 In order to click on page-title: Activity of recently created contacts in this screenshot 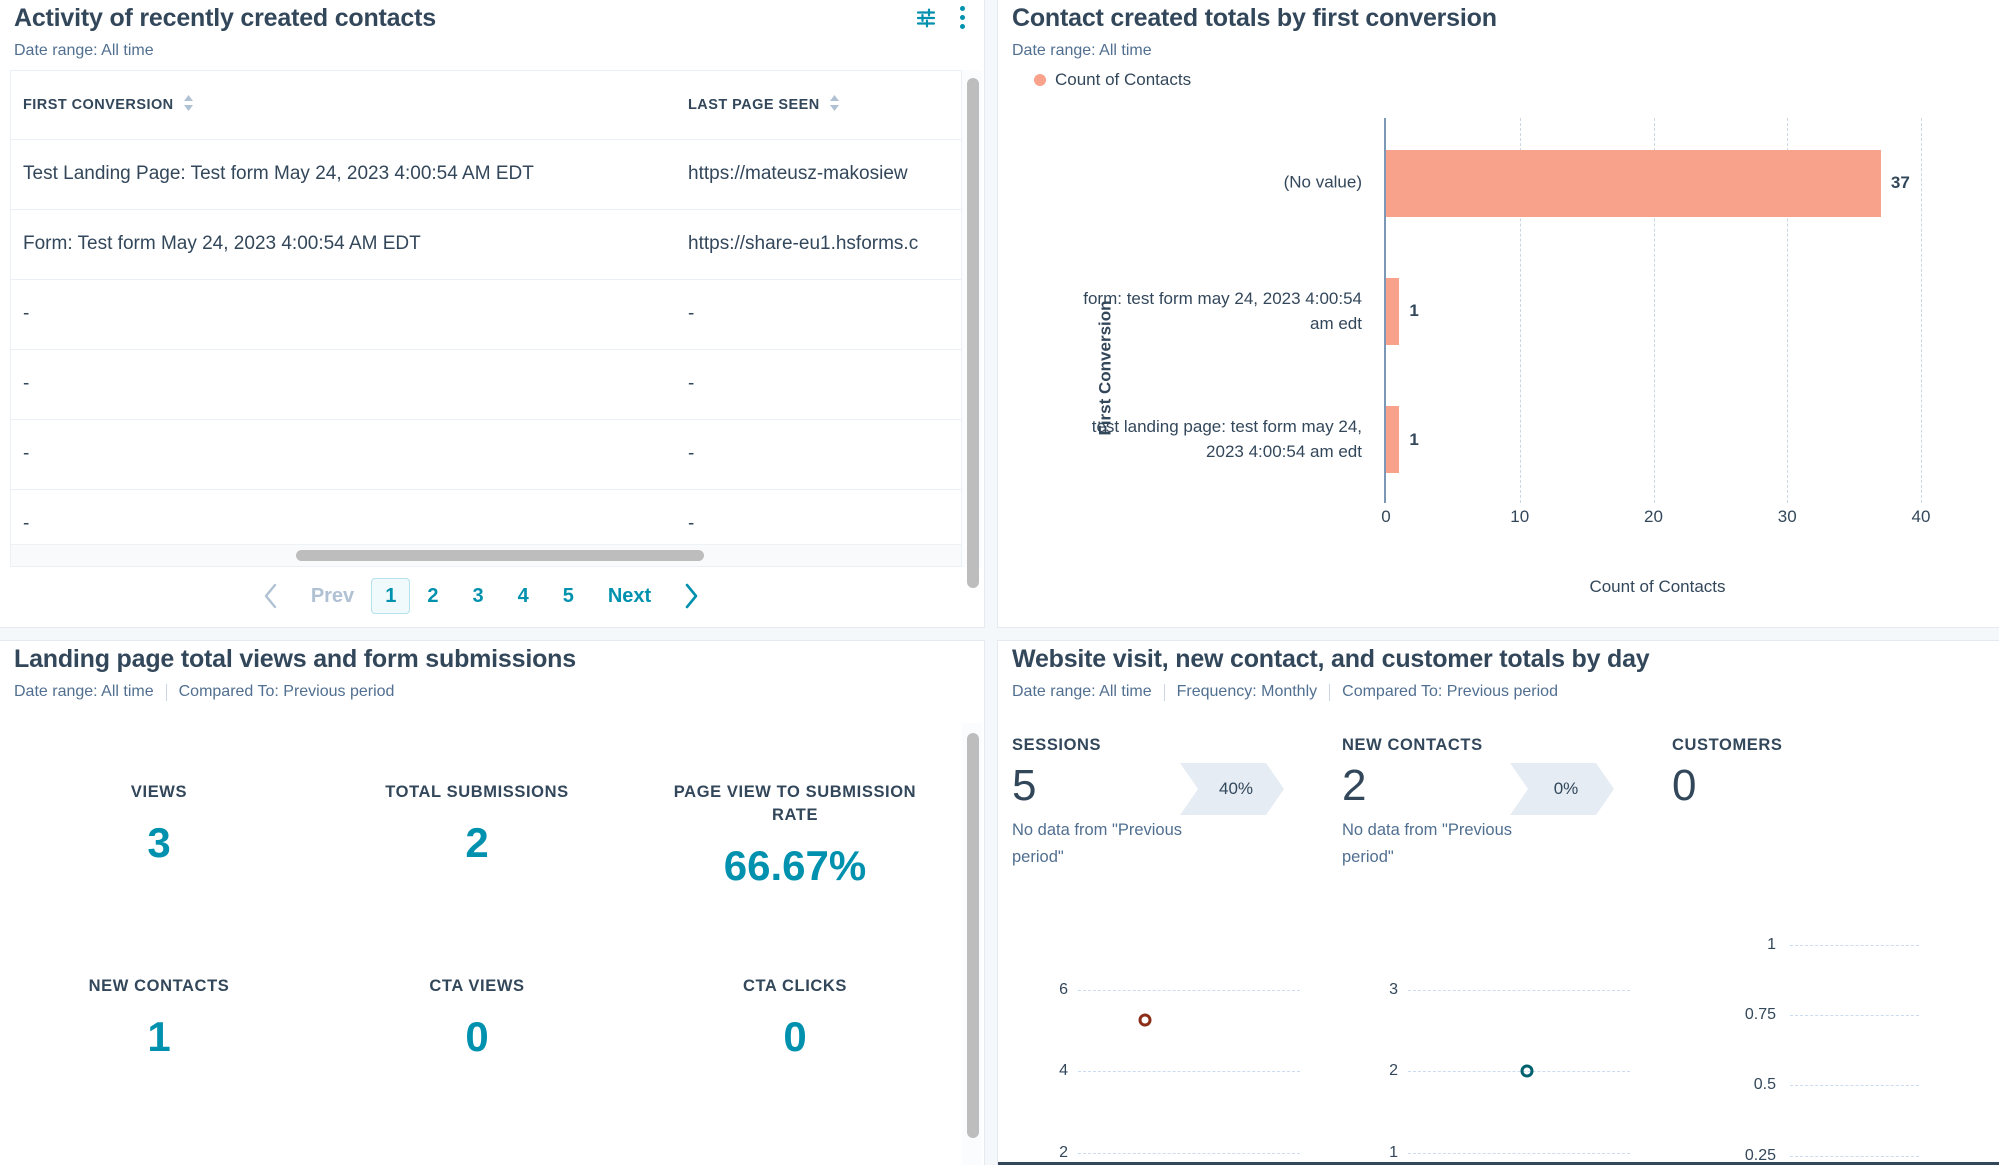, I will do `click(225, 18)`.